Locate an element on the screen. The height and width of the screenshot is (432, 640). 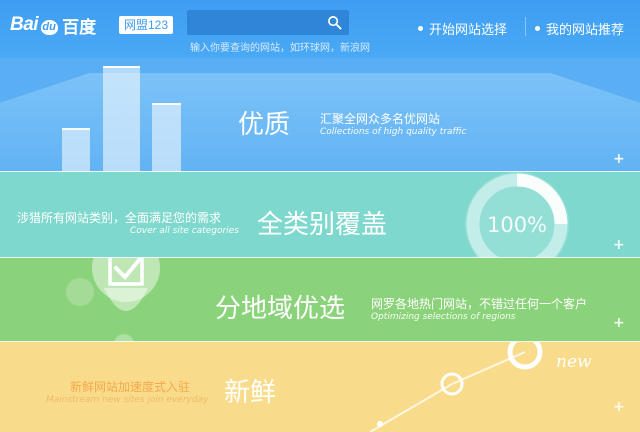
nav-my-recommendations: 我的网站推荐 is located at coordinates (579, 28).